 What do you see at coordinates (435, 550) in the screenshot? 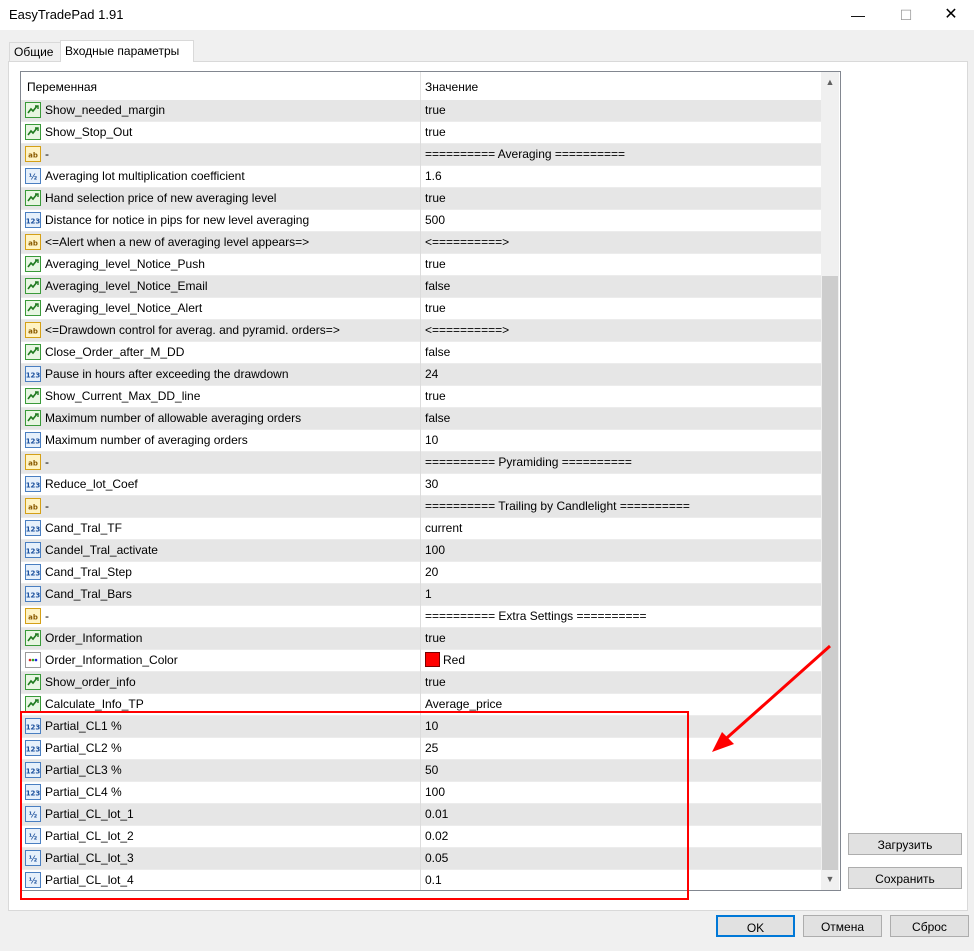
I see `param-value-cell: 100` at bounding box center [435, 550].